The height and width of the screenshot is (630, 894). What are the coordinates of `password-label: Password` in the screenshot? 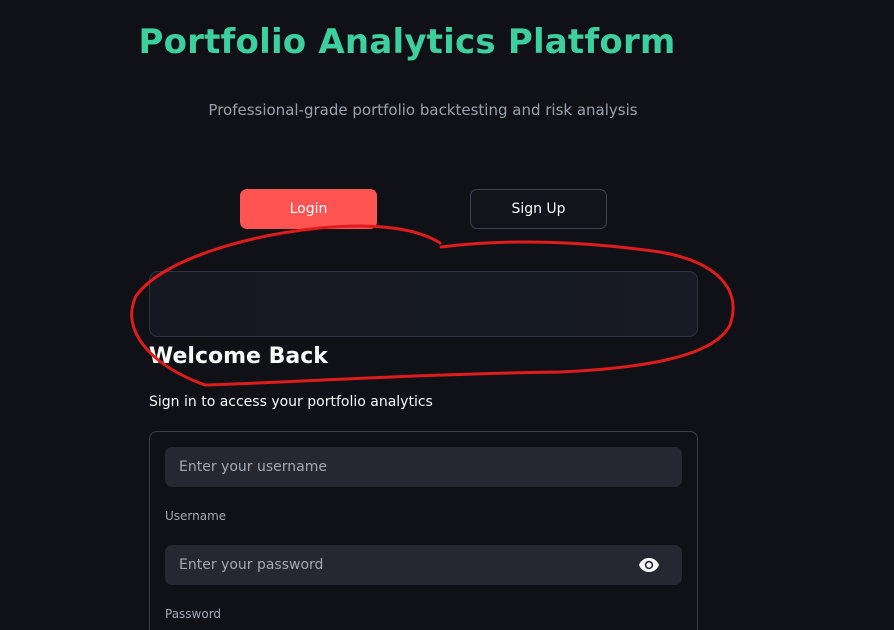 It's located at (193, 614).